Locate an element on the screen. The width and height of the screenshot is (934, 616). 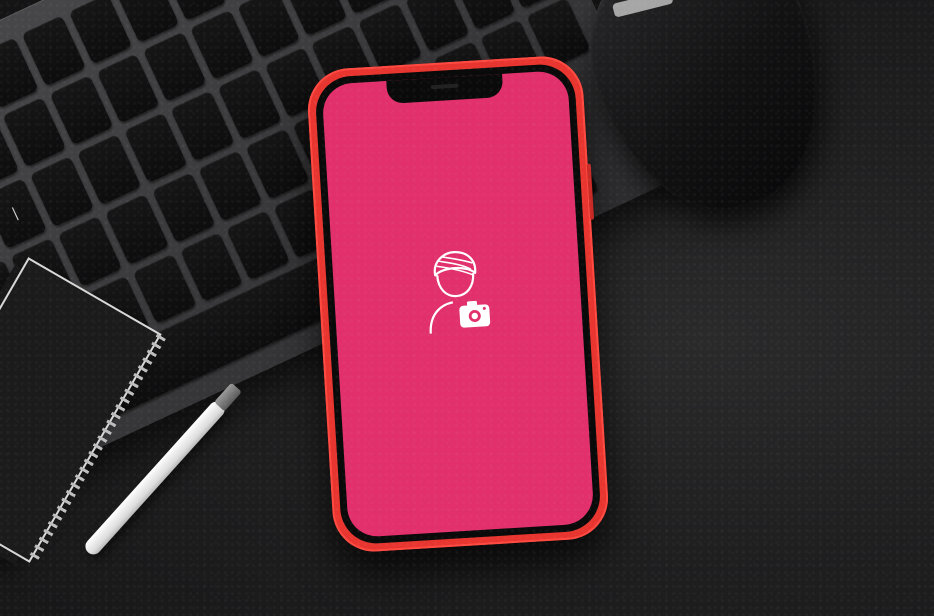
turban-person-with-camera-icon is located at coordinates (460, 292).